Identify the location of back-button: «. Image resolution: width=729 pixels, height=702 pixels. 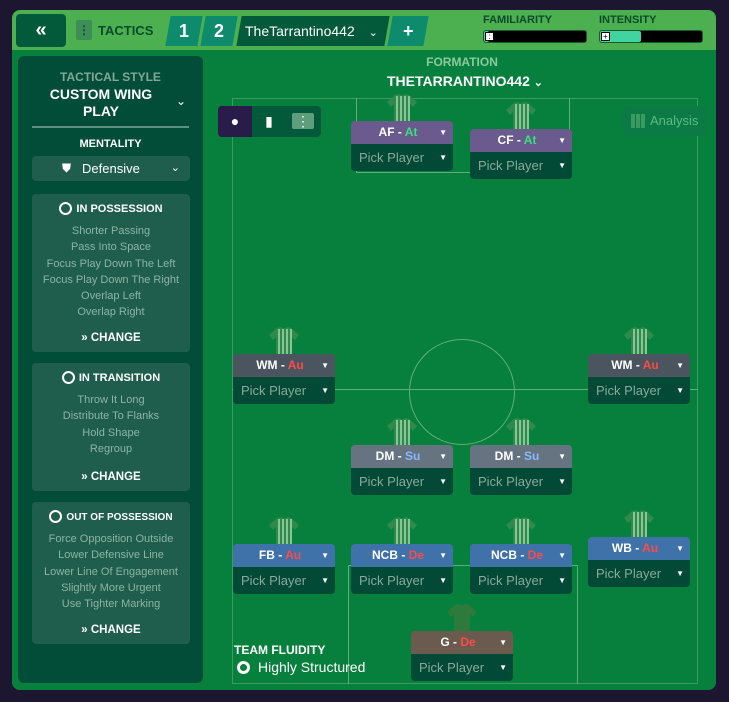
(41, 30).